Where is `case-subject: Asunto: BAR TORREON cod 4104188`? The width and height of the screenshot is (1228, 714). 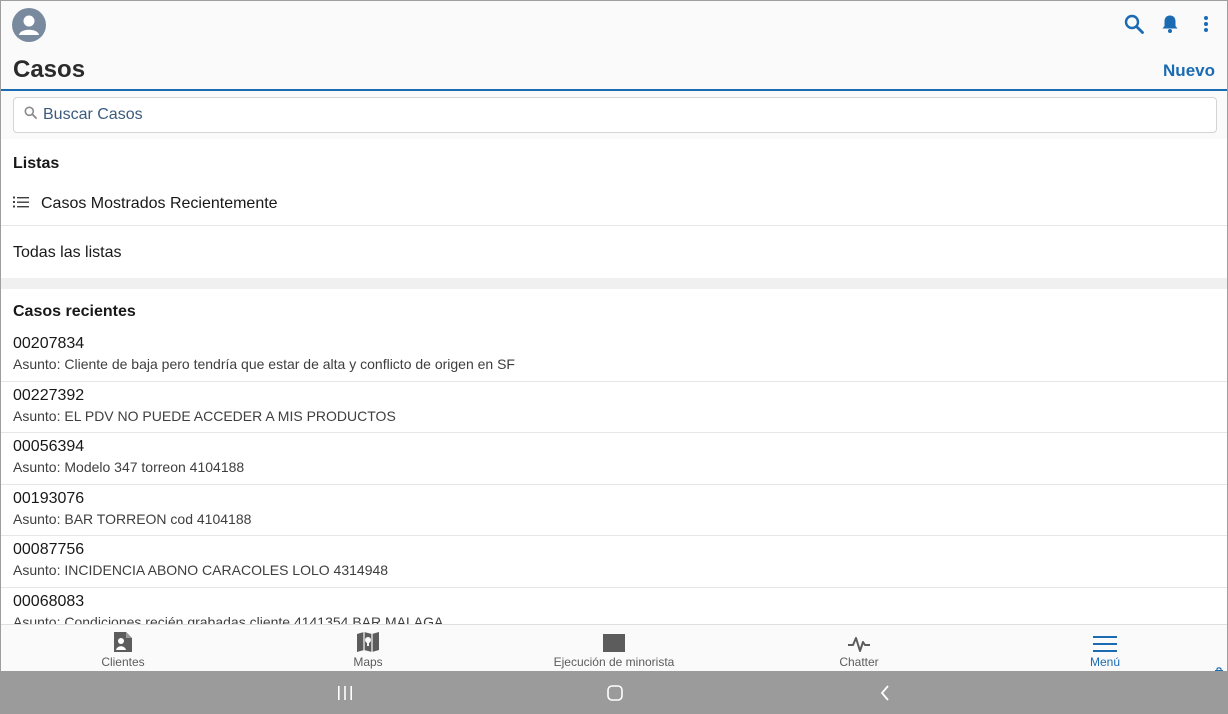
case-subject: Asunto: BAR TORREON cod 4104188 is located at coordinates (132, 518).